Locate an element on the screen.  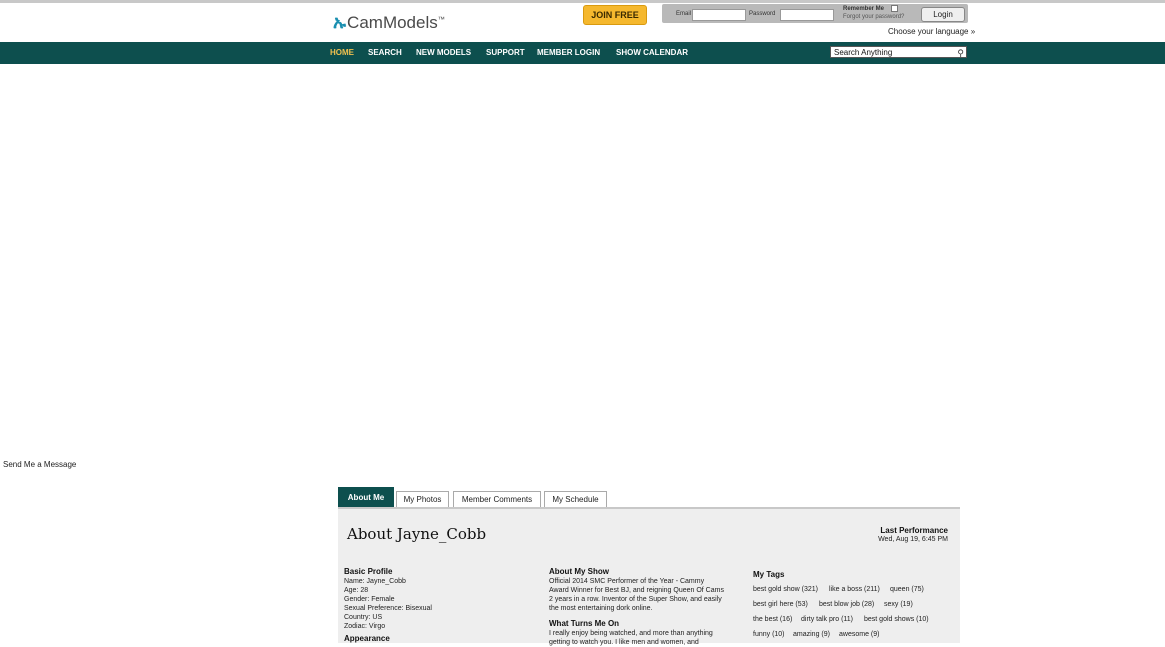
basic-line: Age: 28 is located at coordinates (356, 590).